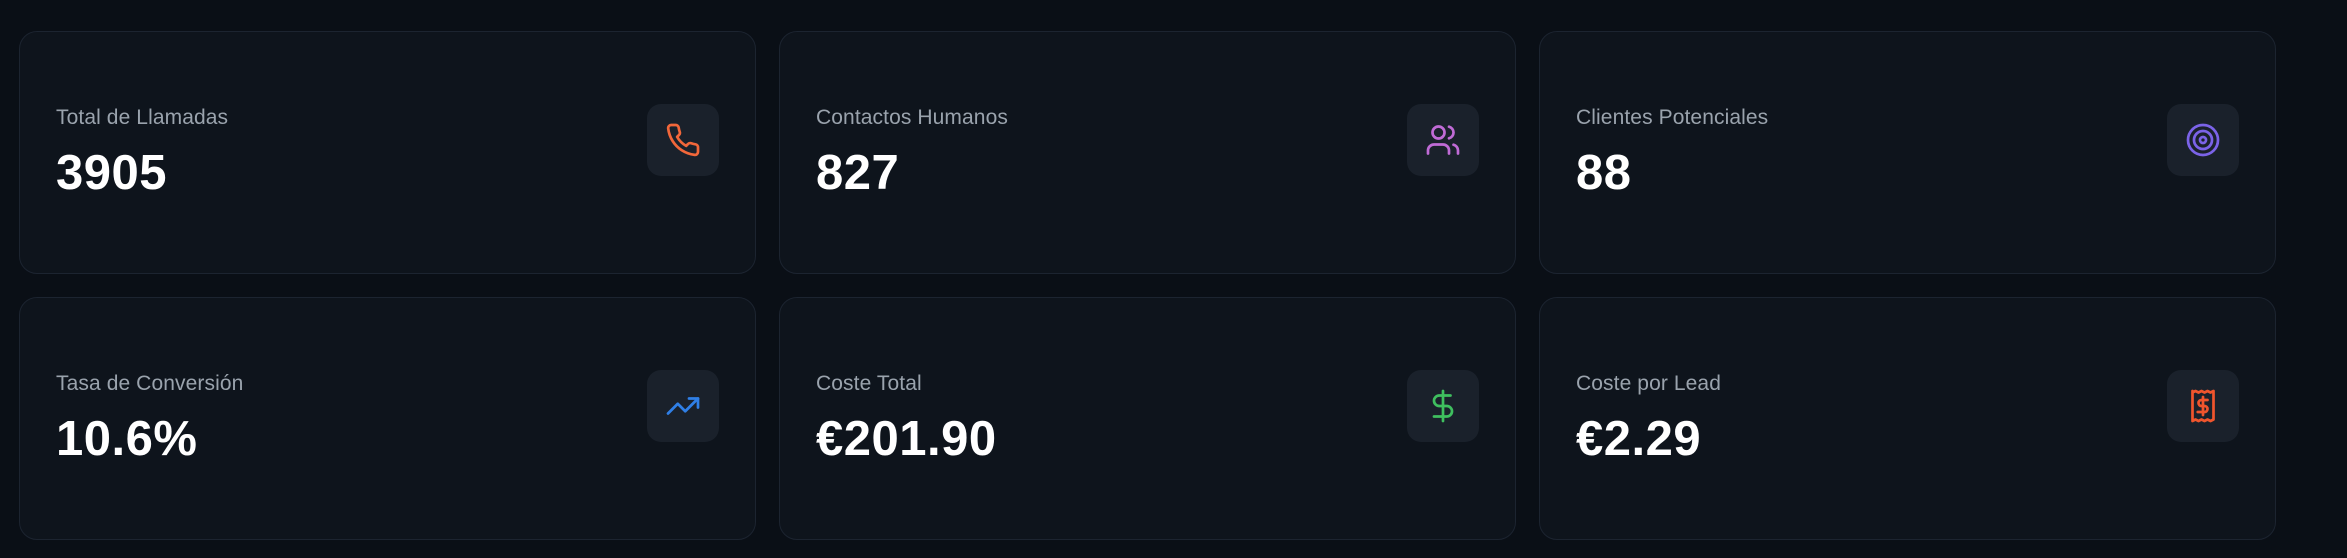 The height and width of the screenshot is (558, 2347). Describe the element at coordinates (1672, 117) in the screenshot. I see `stat-label: Clientes Potenciales` at that location.